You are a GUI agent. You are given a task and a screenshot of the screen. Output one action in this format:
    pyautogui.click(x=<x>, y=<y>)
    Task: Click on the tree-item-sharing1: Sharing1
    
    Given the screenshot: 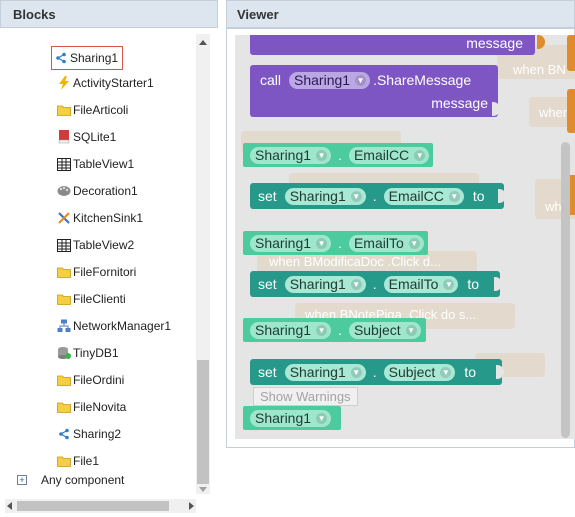 What is the action you would take?
    pyautogui.click(x=87, y=58)
    